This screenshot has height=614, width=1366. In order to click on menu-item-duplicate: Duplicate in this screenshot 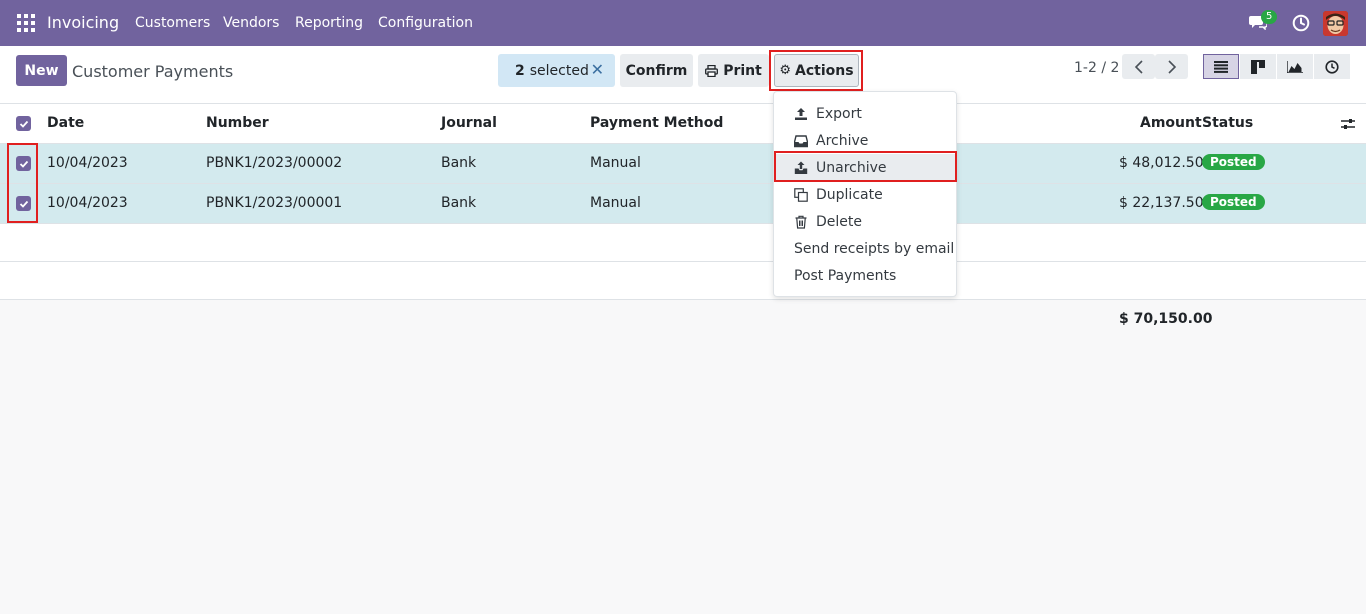, I will do `click(865, 194)`.